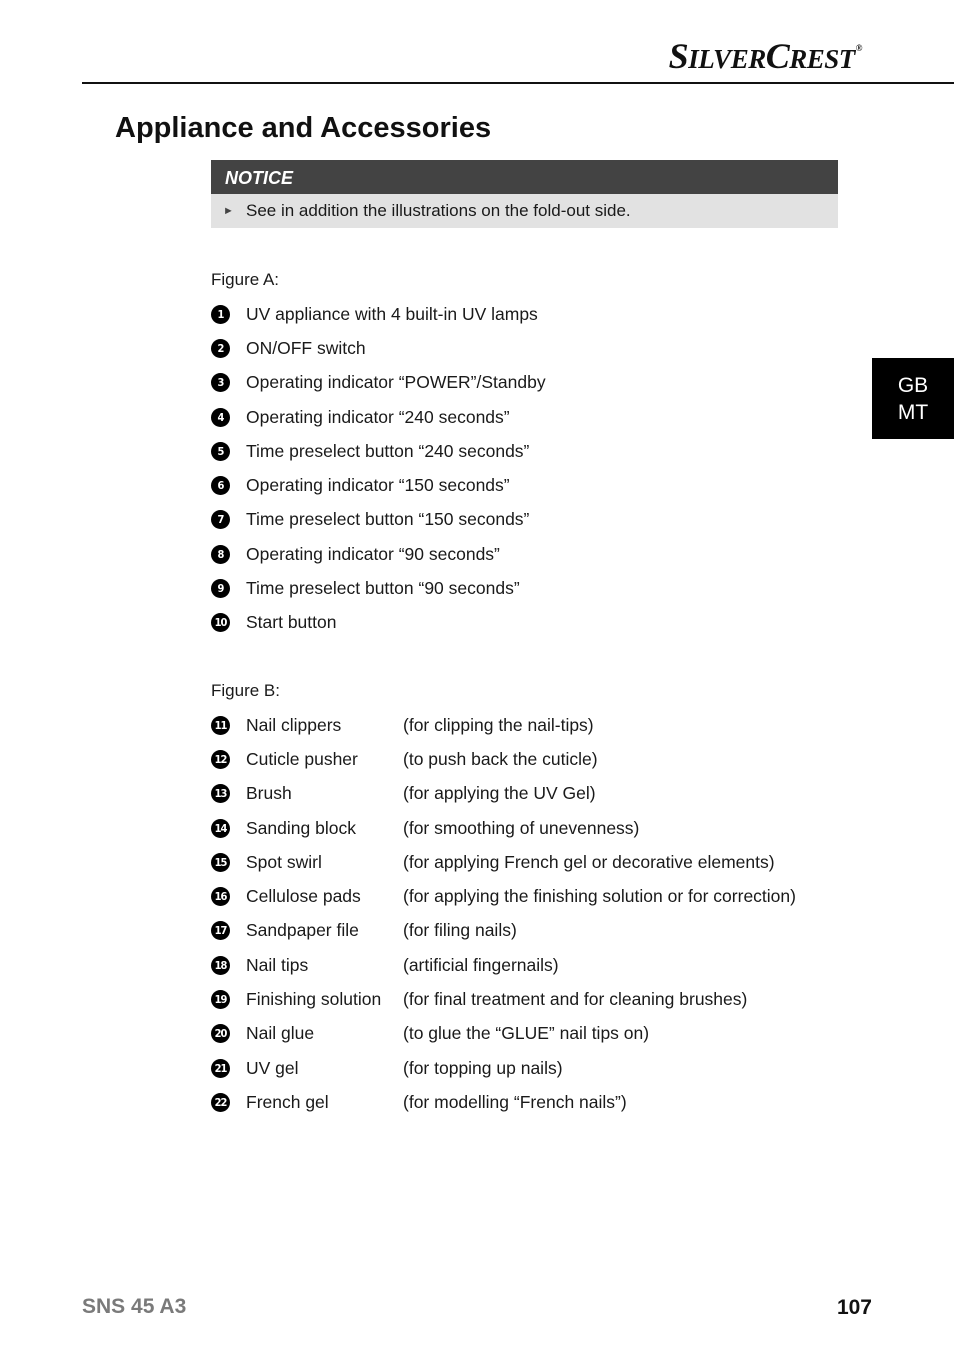 The width and height of the screenshot is (954, 1355). What do you see at coordinates (481, 964) in the screenshot?
I see `item-description: (artificial fingernails)` at bounding box center [481, 964].